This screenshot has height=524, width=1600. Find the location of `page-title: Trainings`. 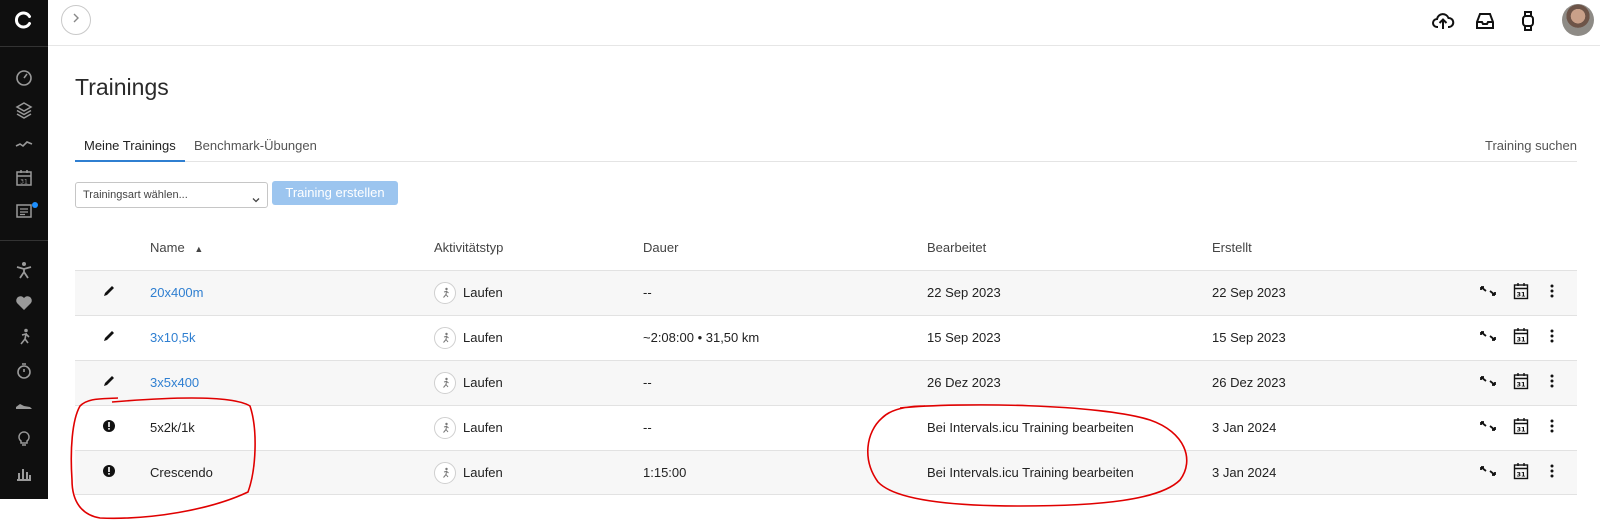

page-title: Trainings is located at coordinates (122, 87).